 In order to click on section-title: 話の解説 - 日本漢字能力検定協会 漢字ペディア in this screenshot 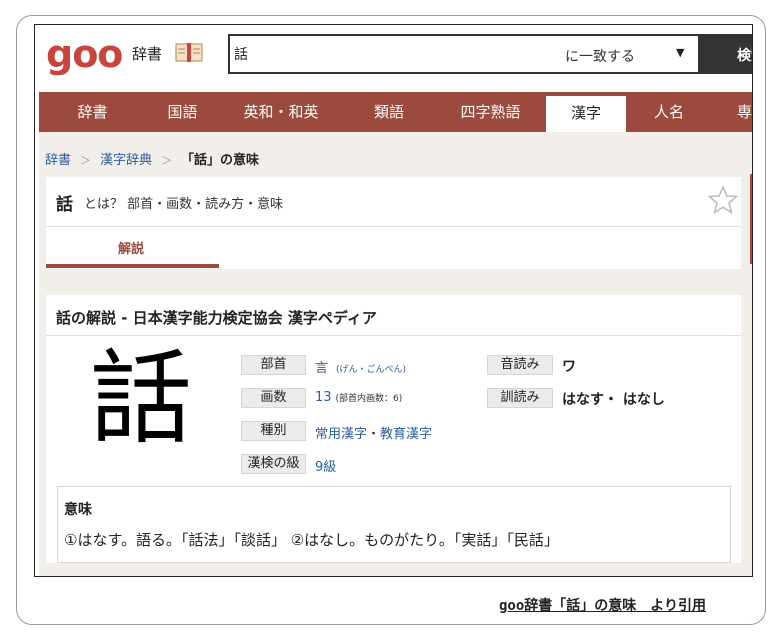, I will do `click(216, 318)`.